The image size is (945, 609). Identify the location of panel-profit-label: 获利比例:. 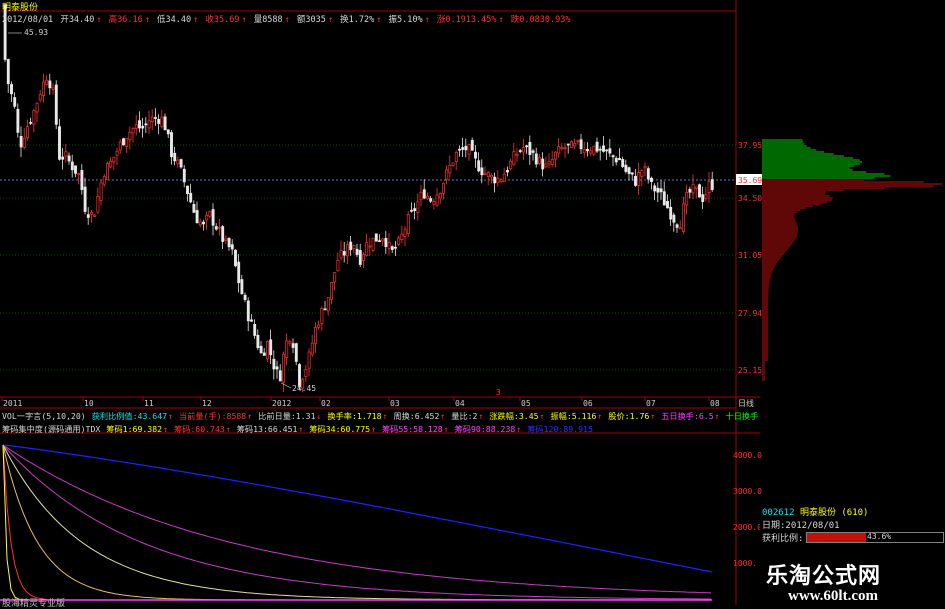
(783, 539).